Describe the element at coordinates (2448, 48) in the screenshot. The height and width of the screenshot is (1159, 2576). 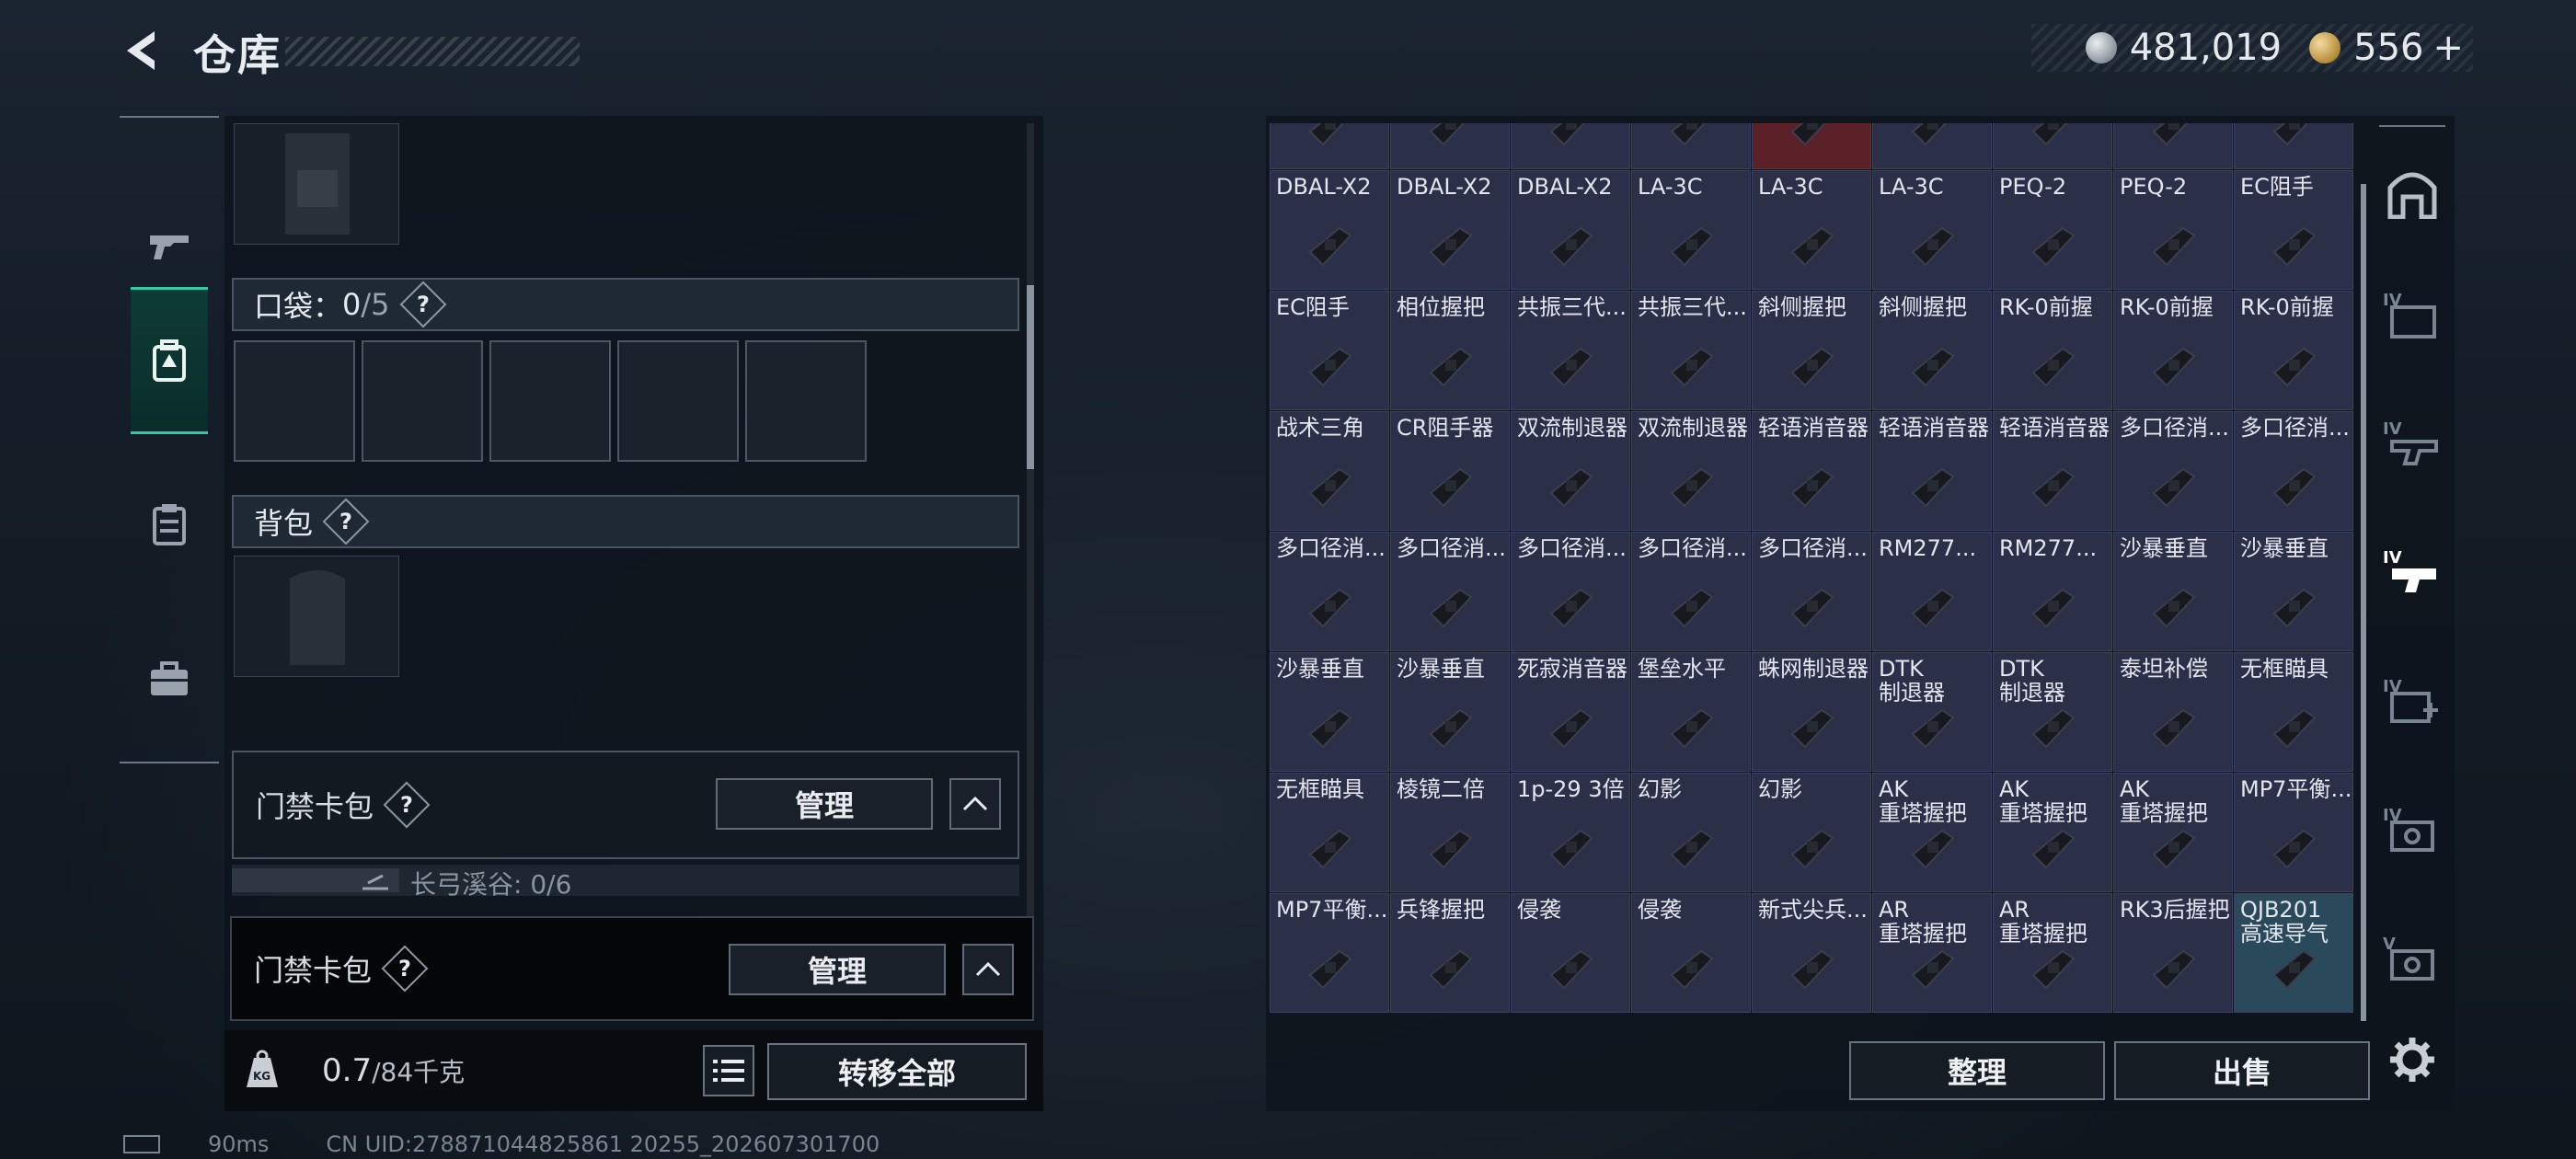
I see `add-currency-button: +` at that location.